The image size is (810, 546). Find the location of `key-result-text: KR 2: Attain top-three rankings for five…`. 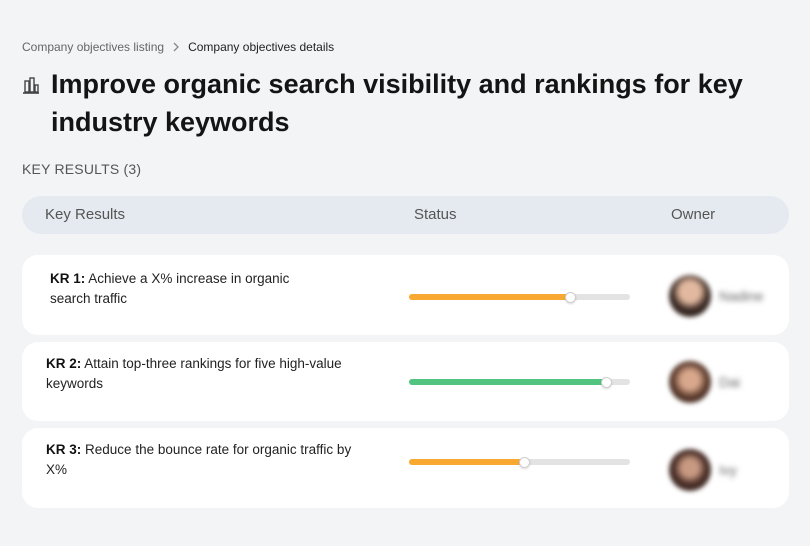

key-result-text: KR 2: Attain top-three rankings for five… is located at coordinates (211, 374).